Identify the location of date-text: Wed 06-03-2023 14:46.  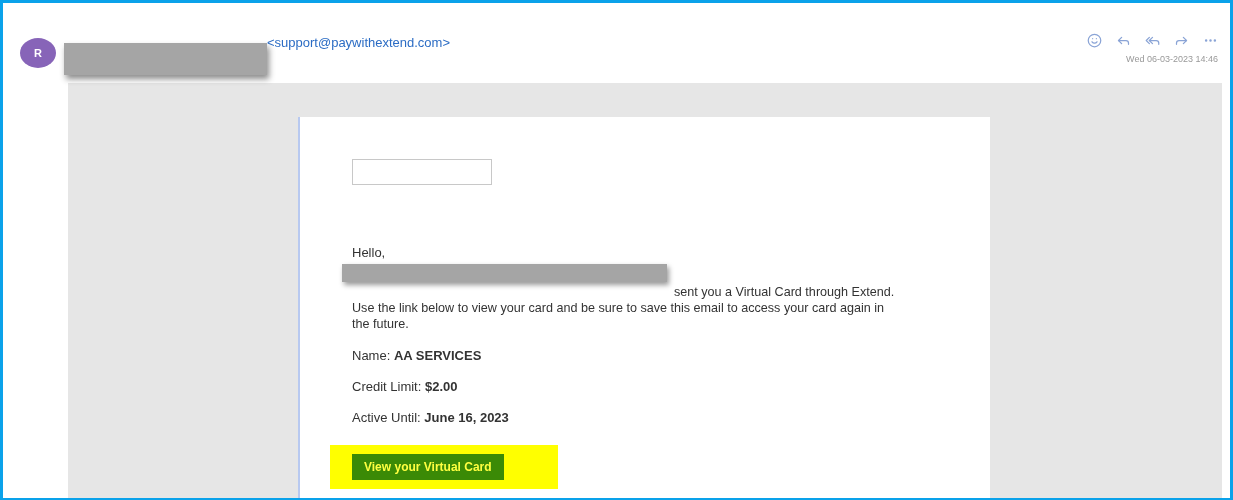
(1172, 59).